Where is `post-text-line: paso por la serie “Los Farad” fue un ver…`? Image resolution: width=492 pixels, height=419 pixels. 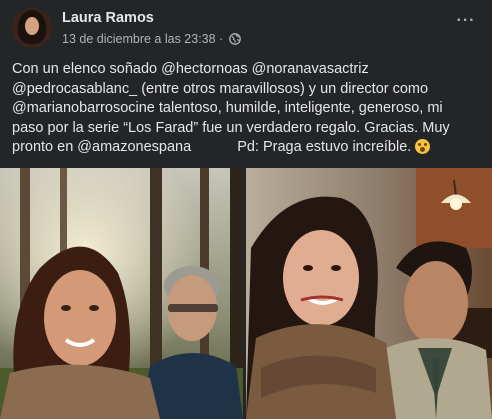 post-text-line: paso por la serie “Los Farad” fue un ver… is located at coordinates (231, 127).